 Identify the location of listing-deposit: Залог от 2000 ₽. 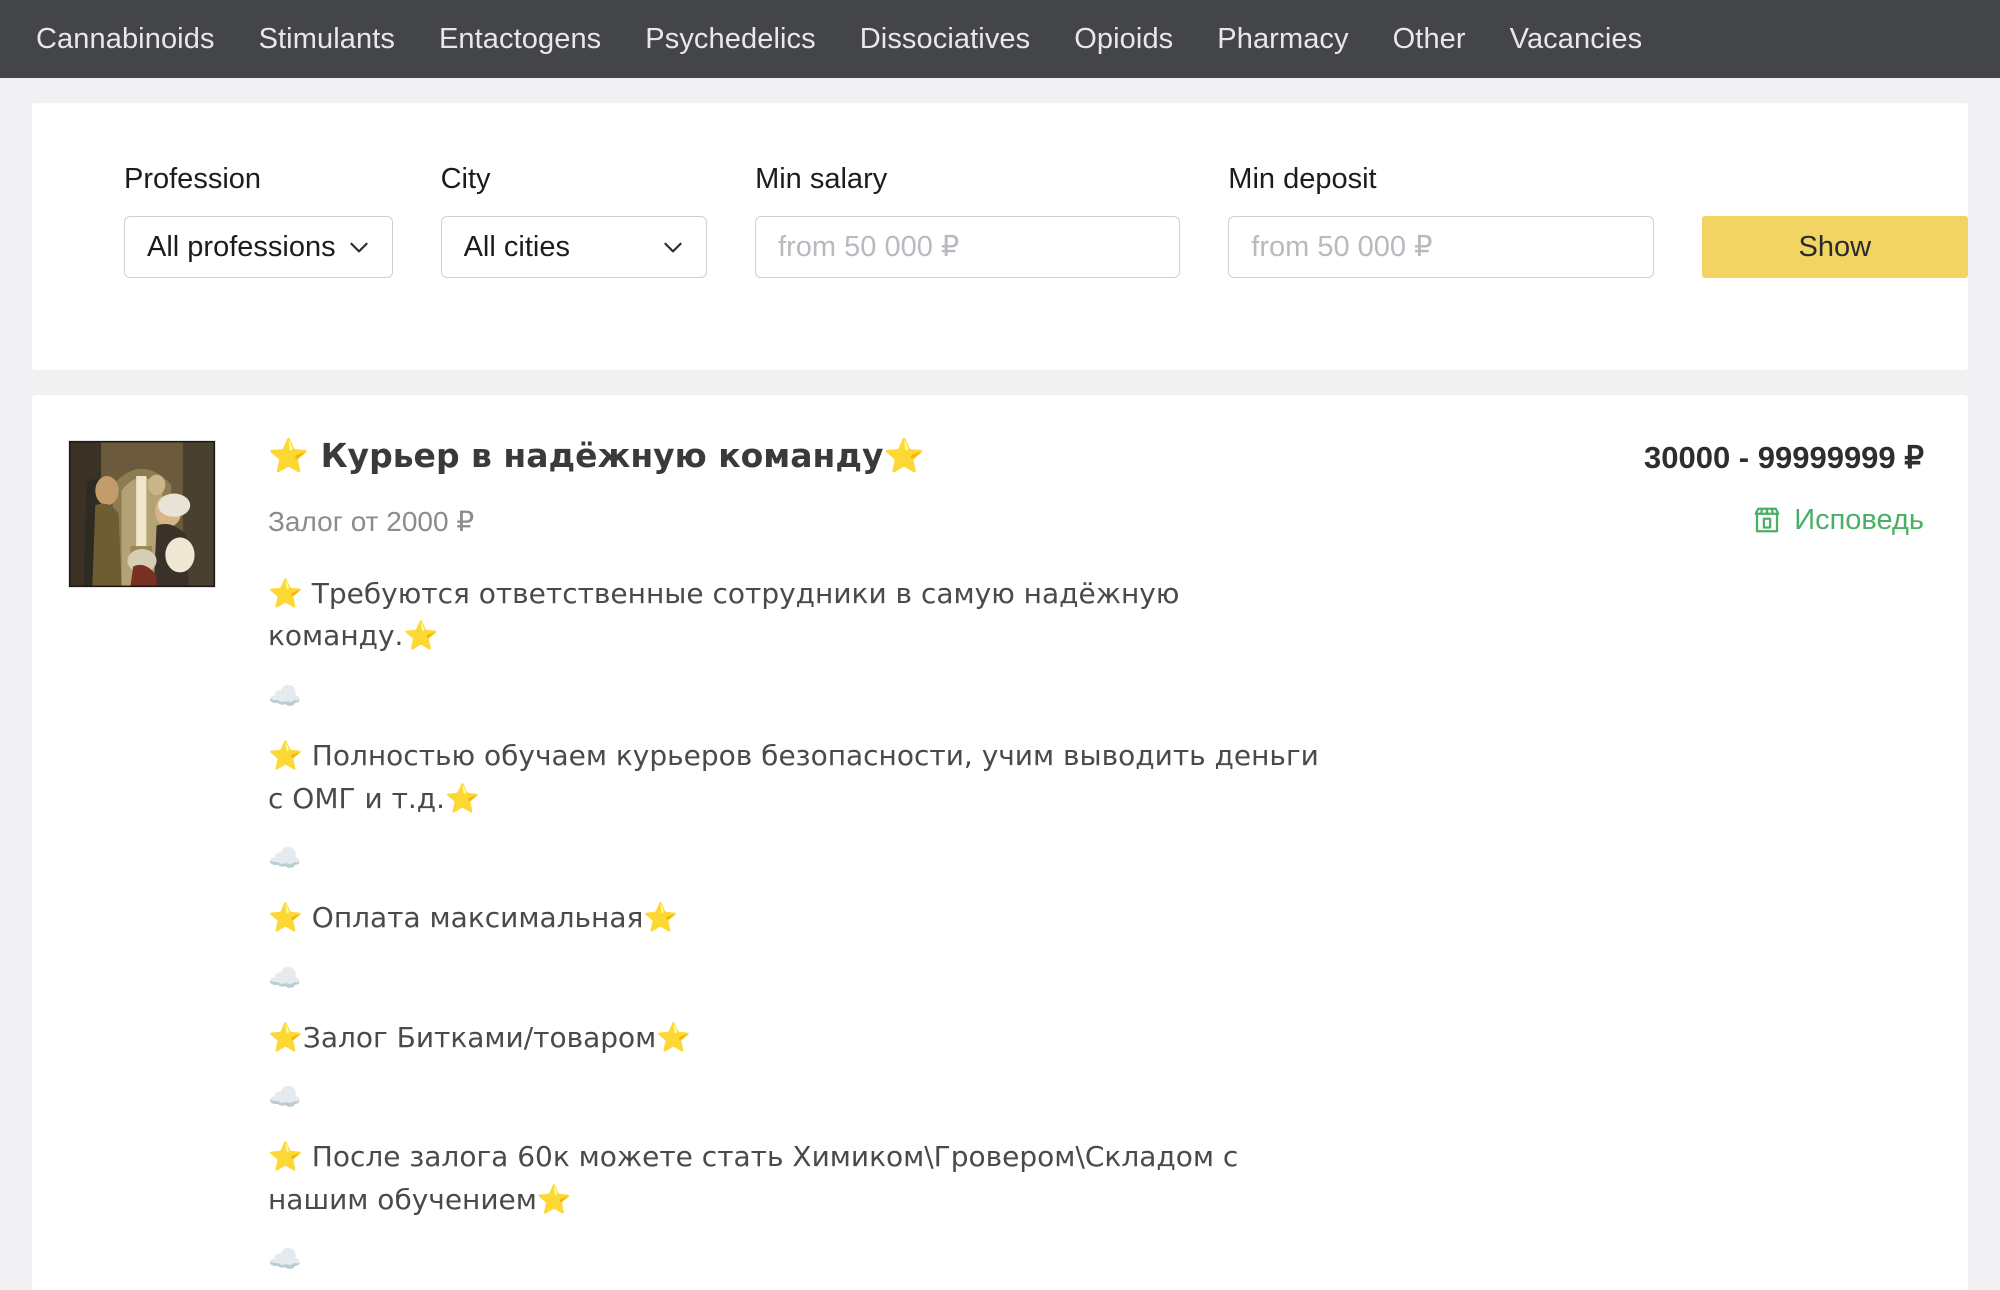
(371, 522).